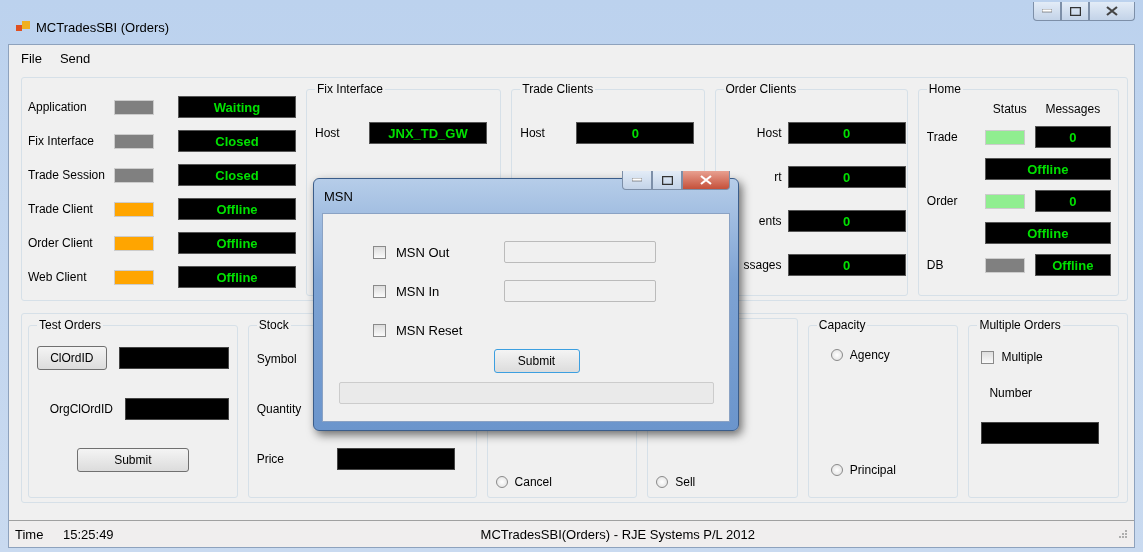 This screenshot has height=552, width=1143. I want to click on group-title: Trade Clients, so click(558, 89).